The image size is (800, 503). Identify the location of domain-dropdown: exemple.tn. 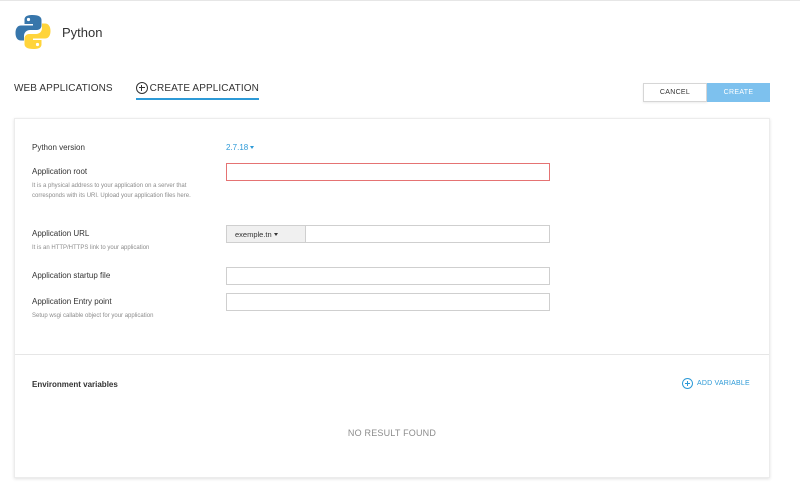
(266, 234).